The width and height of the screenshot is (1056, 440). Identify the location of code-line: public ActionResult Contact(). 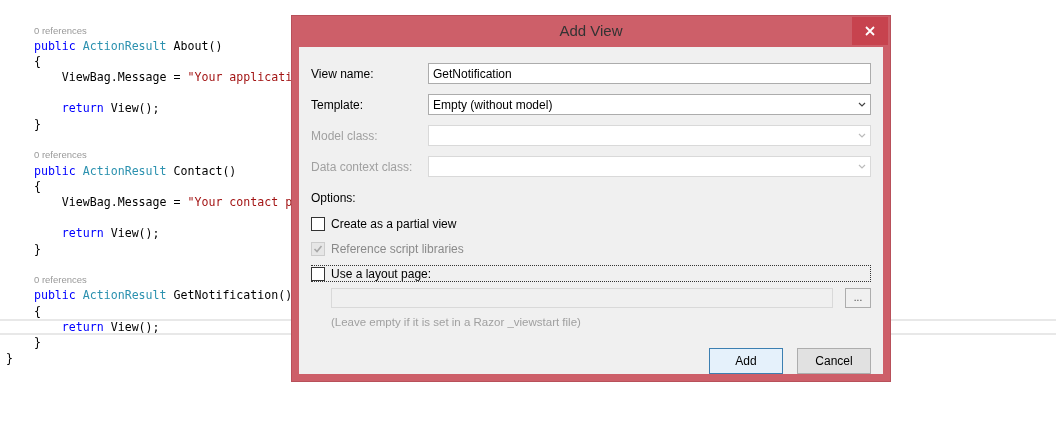
(134, 171).